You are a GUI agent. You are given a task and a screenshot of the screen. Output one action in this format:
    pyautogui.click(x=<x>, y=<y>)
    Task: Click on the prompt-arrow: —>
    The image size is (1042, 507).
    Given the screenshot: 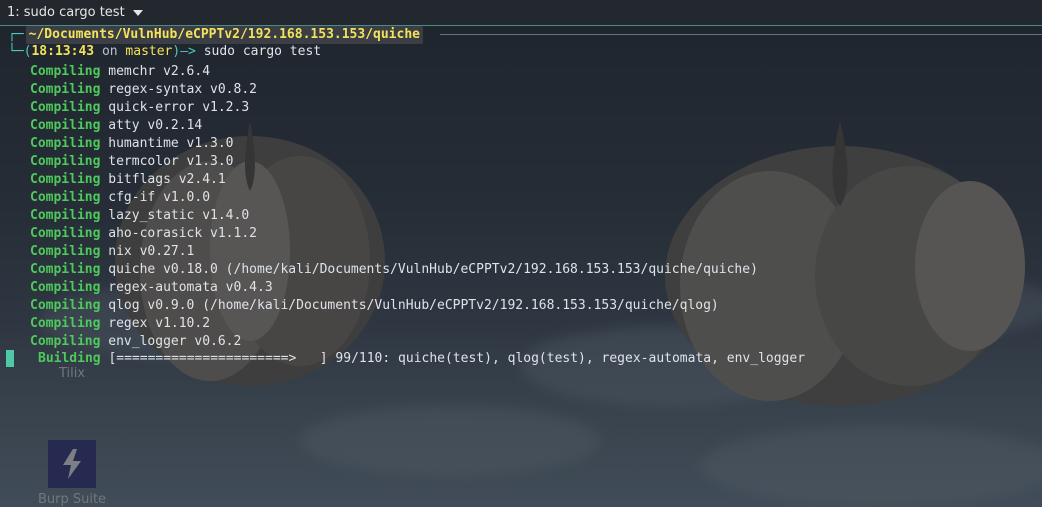 What is the action you would take?
    pyautogui.click(x=188, y=51)
    